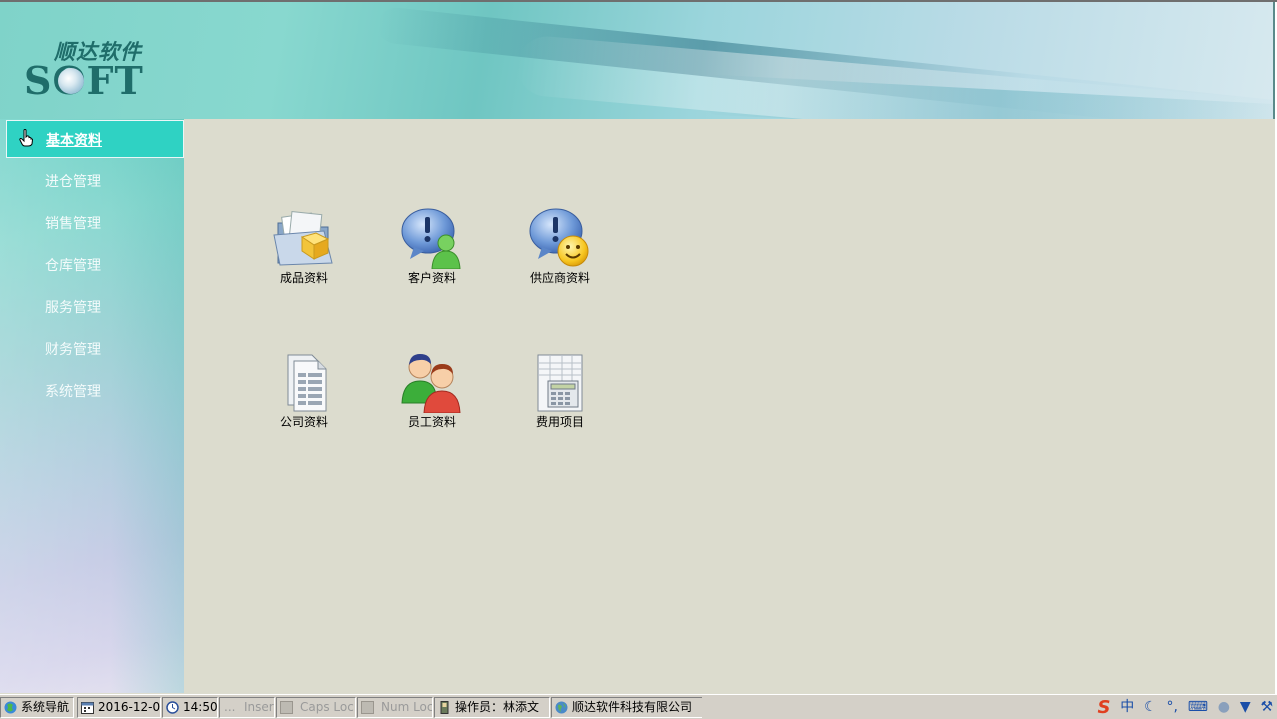 The height and width of the screenshot is (719, 1277). Describe the element at coordinates (73, 350) in the screenshot. I see `sidebar-item-label: 财务管理` at that location.